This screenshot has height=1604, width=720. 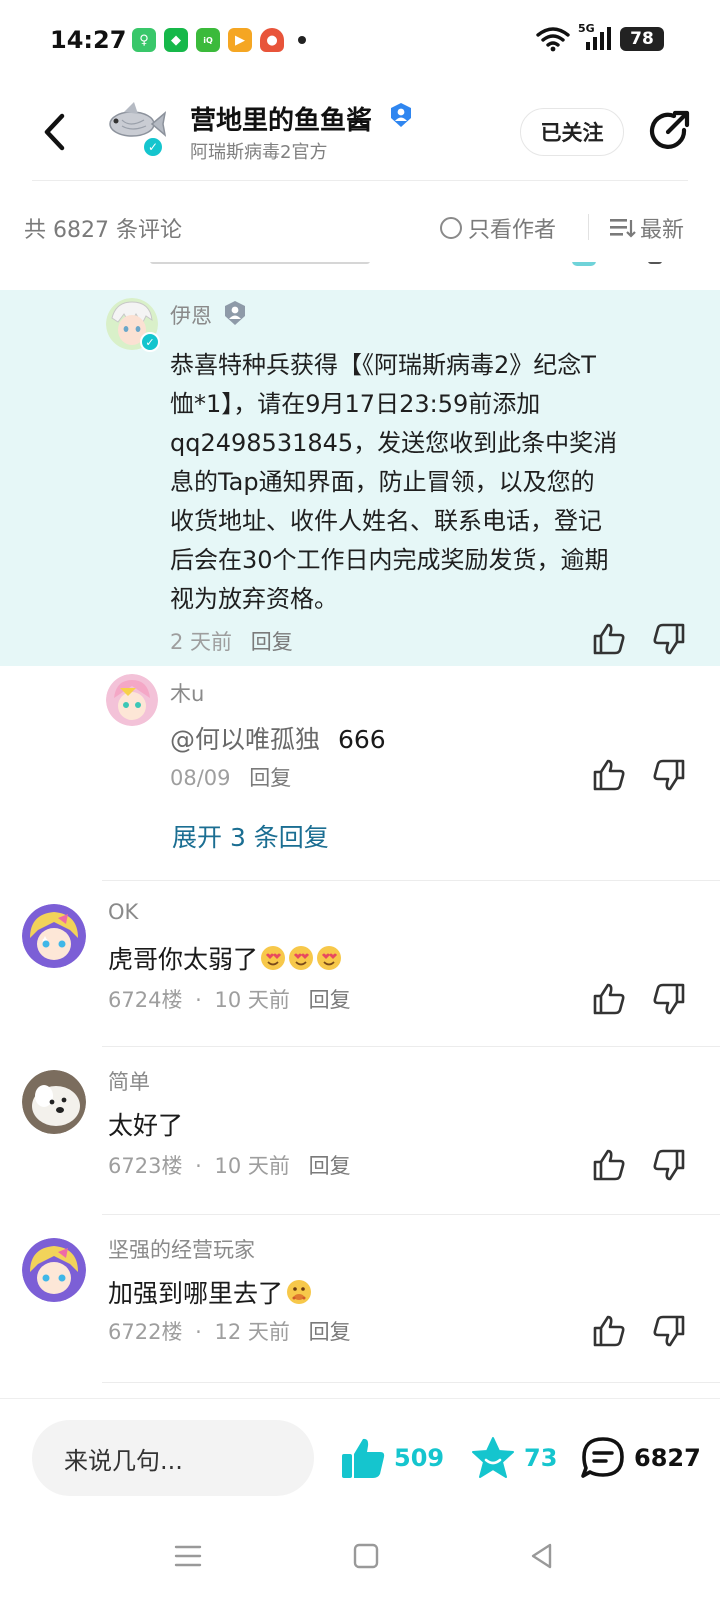 What do you see at coordinates (588, 227) in the screenshot?
I see `filter-separator` at bounding box center [588, 227].